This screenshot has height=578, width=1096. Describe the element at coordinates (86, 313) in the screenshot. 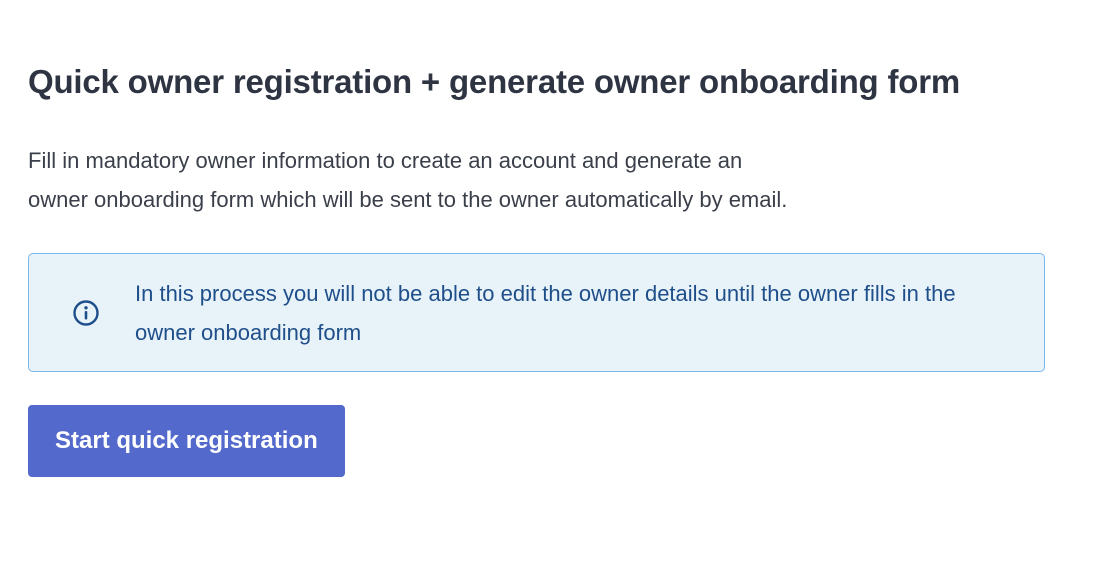

I see `info-circle-icon` at that location.